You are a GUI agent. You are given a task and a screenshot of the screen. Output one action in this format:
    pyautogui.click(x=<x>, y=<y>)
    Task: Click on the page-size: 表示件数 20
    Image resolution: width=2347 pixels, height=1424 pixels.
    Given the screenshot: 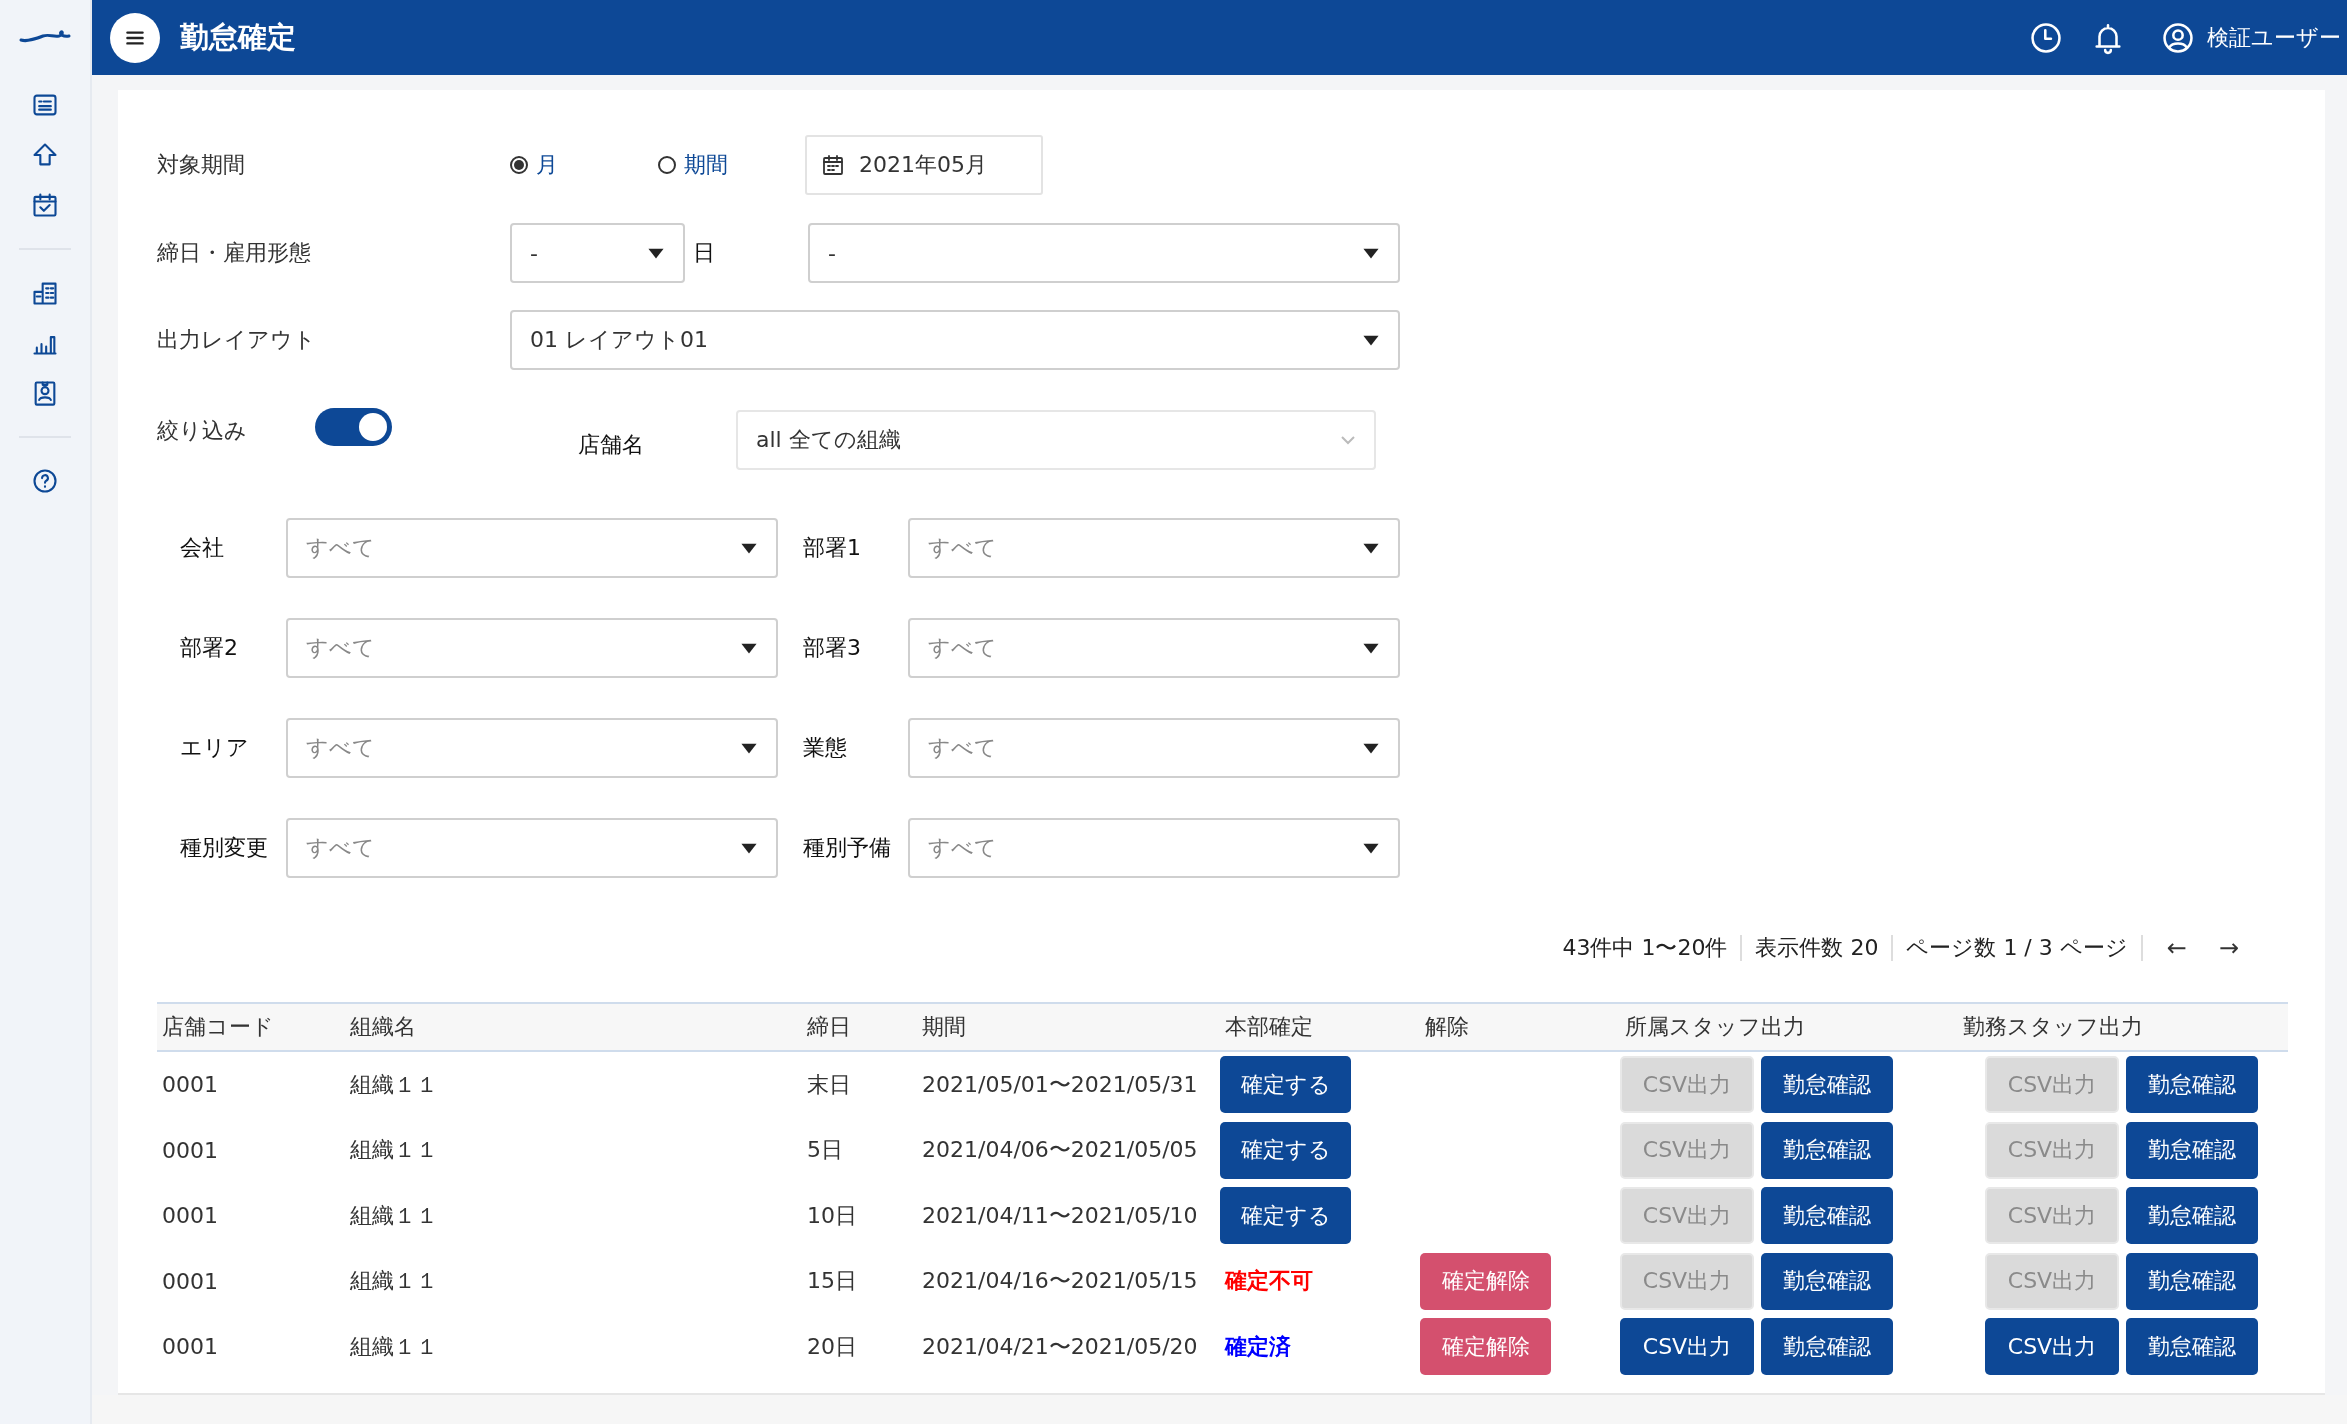 What is the action you would take?
    pyautogui.click(x=1817, y=948)
    